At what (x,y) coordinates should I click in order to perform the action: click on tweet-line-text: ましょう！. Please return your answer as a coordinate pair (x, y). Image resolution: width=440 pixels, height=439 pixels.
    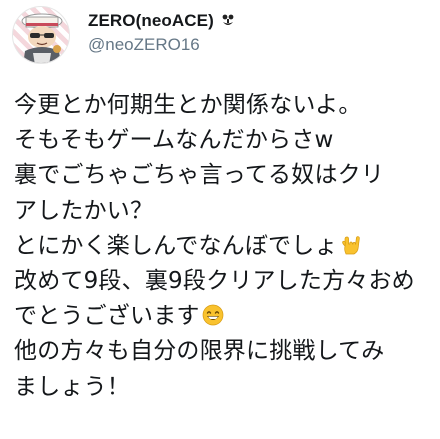
    Looking at the image, I should click on (72, 386).